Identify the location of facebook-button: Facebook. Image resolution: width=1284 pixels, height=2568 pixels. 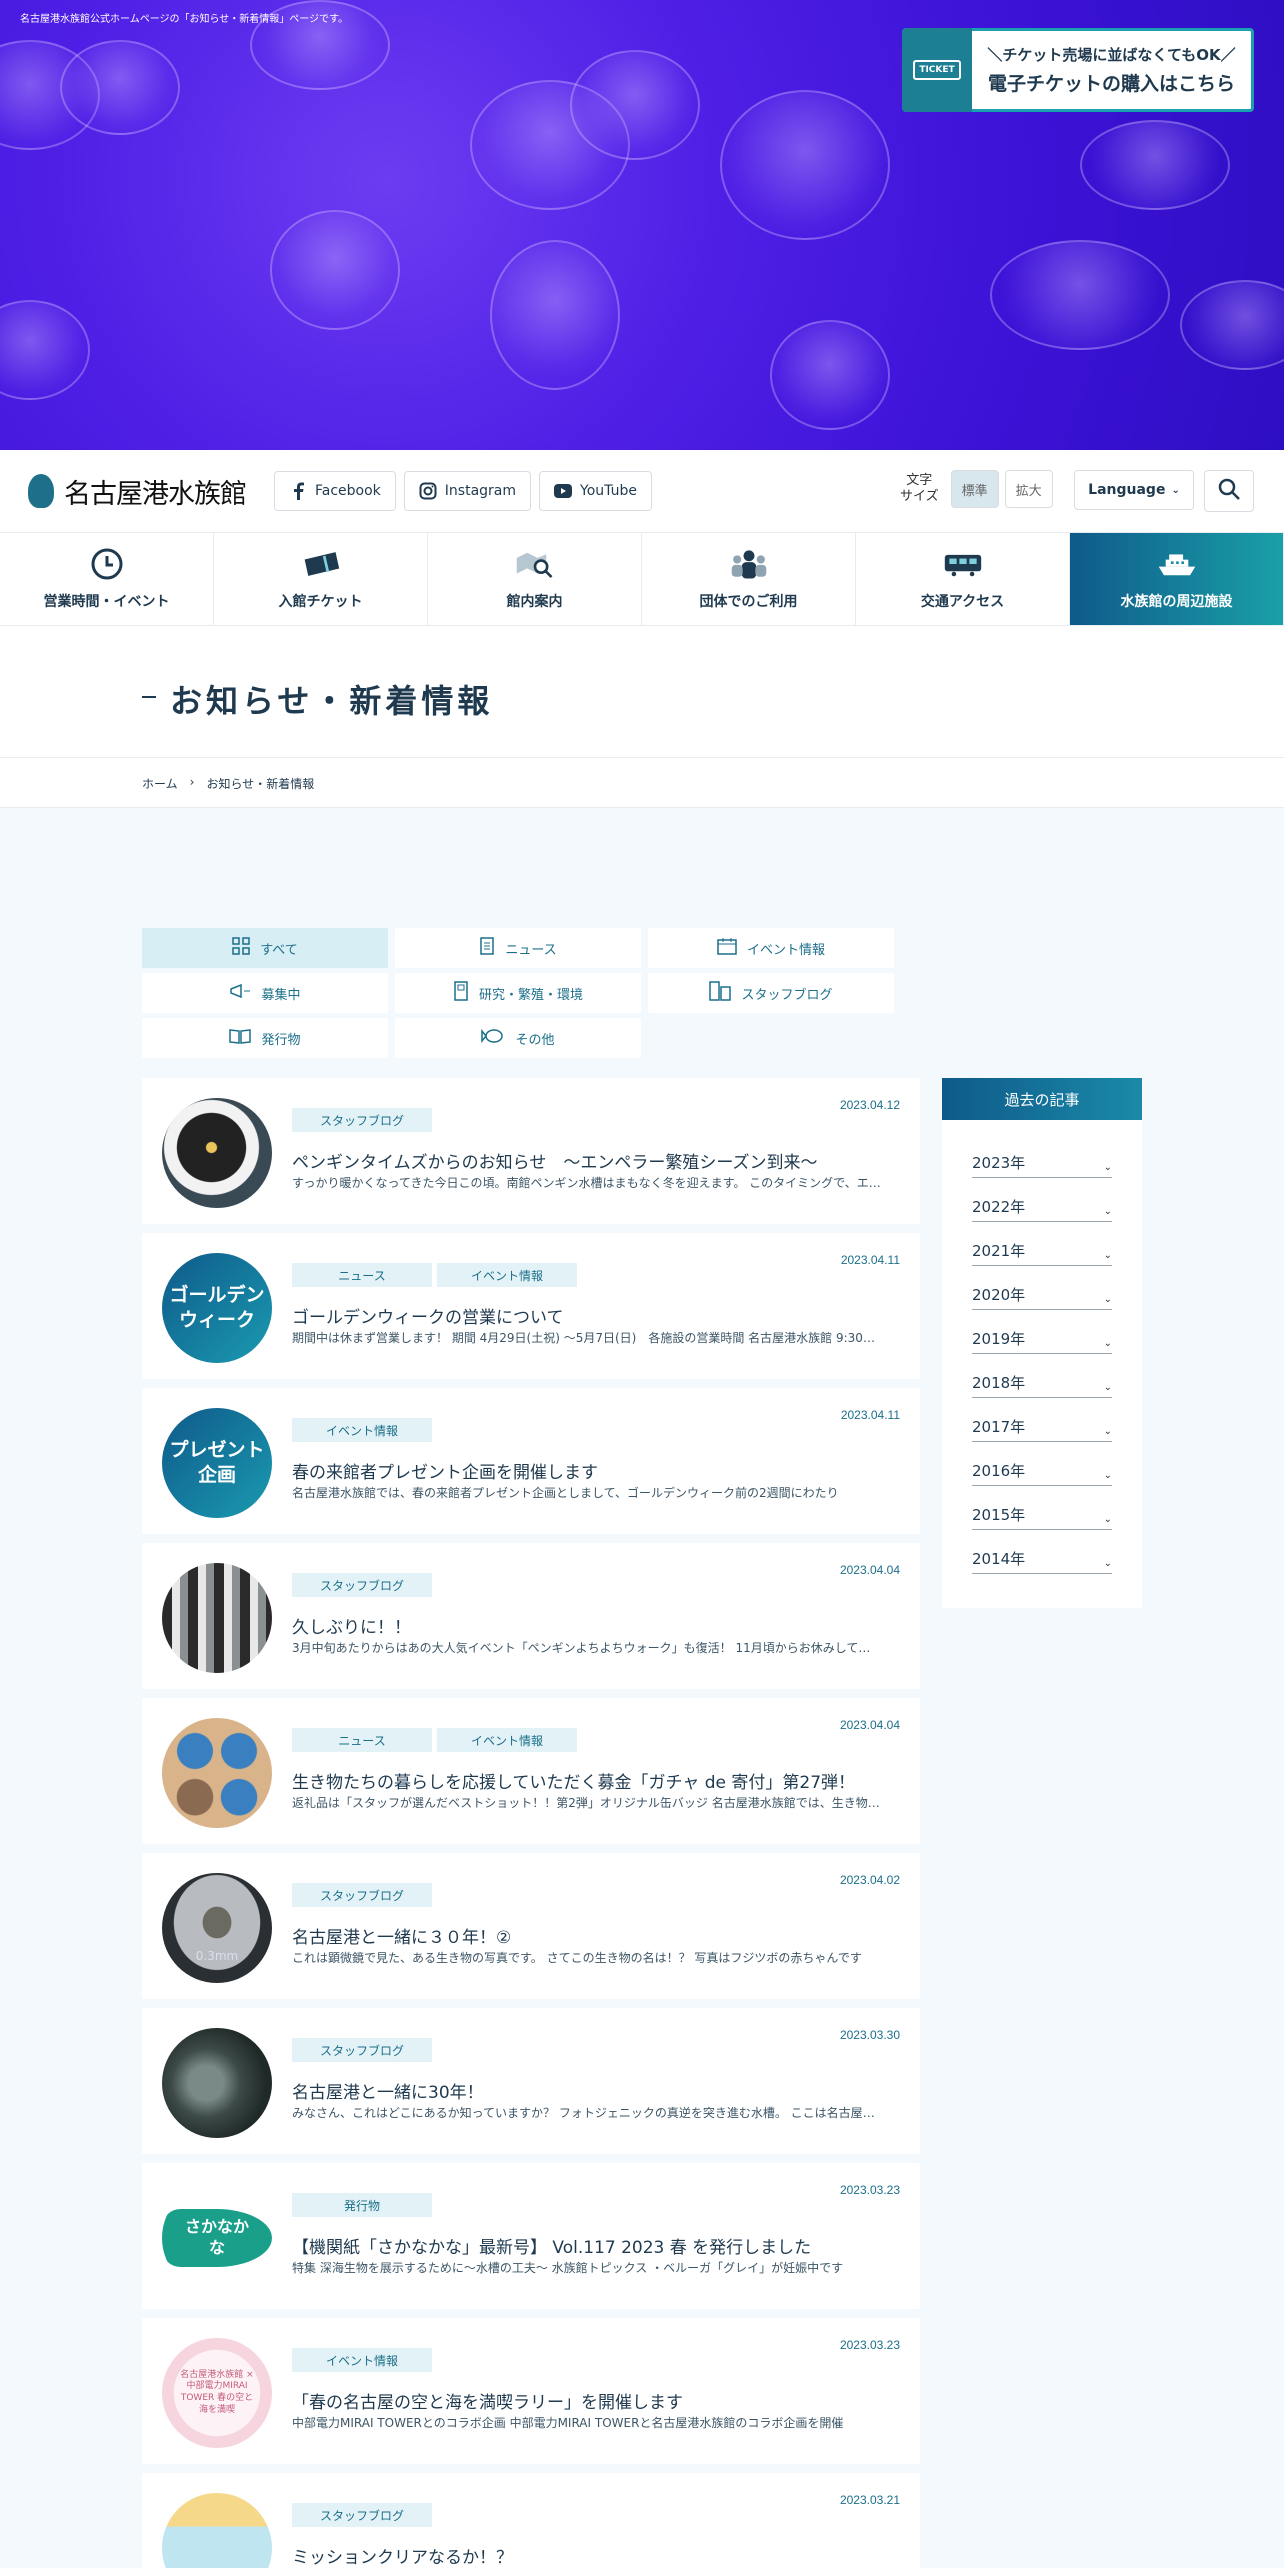
(335, 491).